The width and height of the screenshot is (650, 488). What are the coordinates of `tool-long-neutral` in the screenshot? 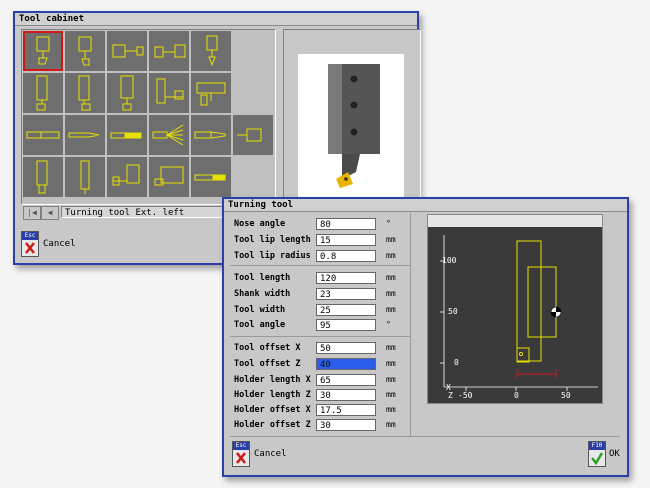 It's located at (127, 93).